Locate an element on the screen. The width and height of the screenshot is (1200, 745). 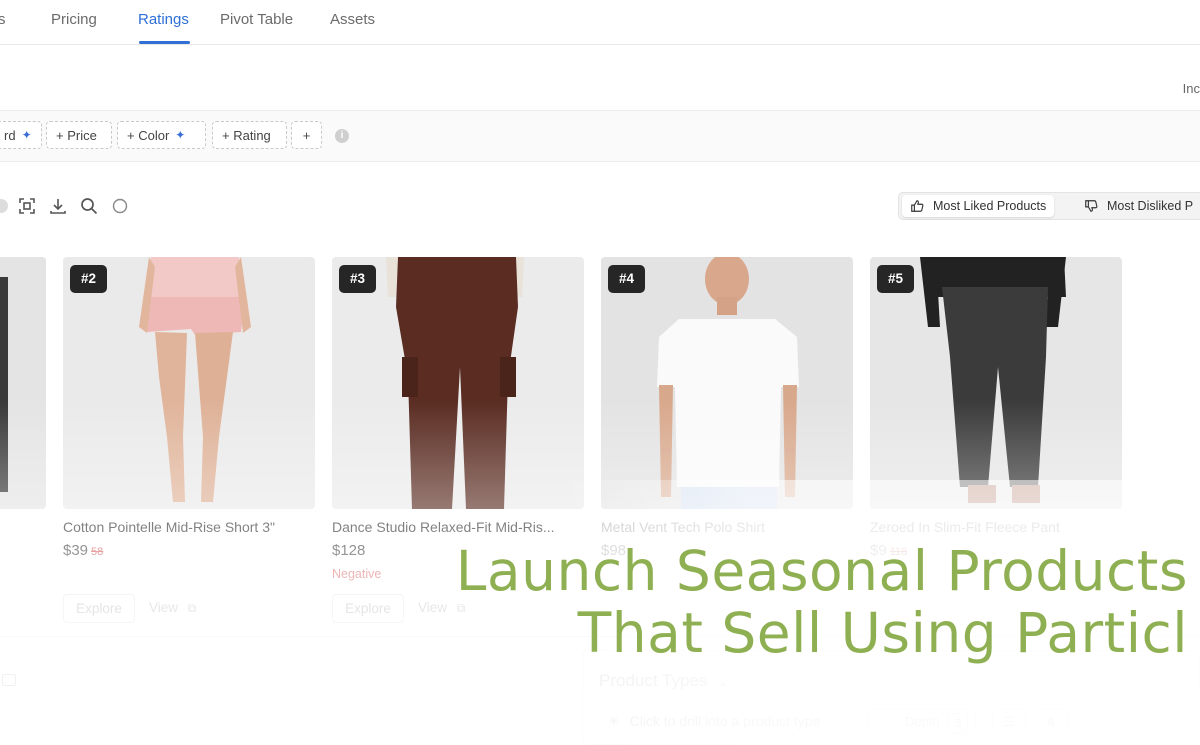
filter-chip-rating: + Rating is located at coordinates (249, 135).